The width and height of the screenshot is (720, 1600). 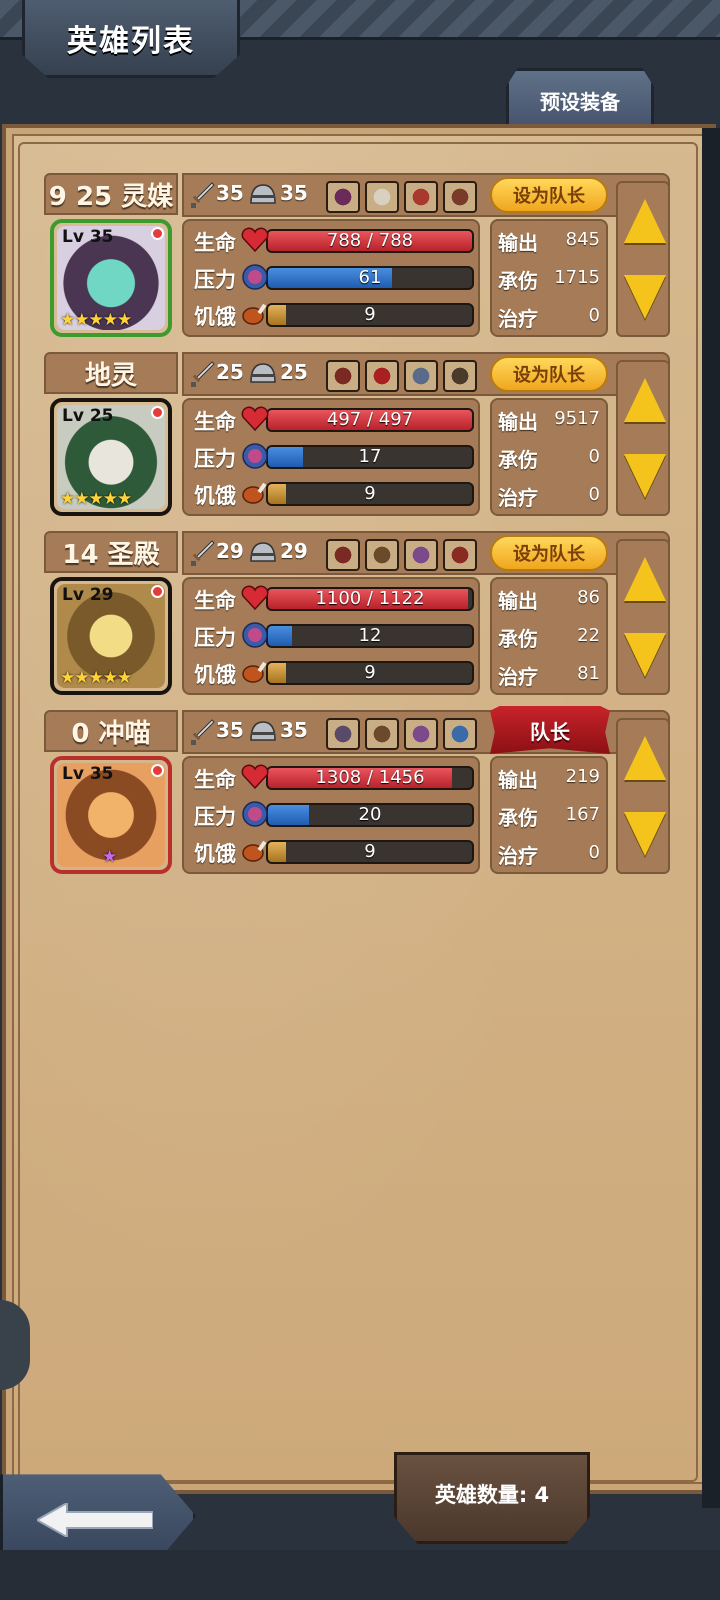 What do you see at coordinates (88, 416) in the screenshot?
I see `hero-level: Lv 25` at bounding box center [88, 416].